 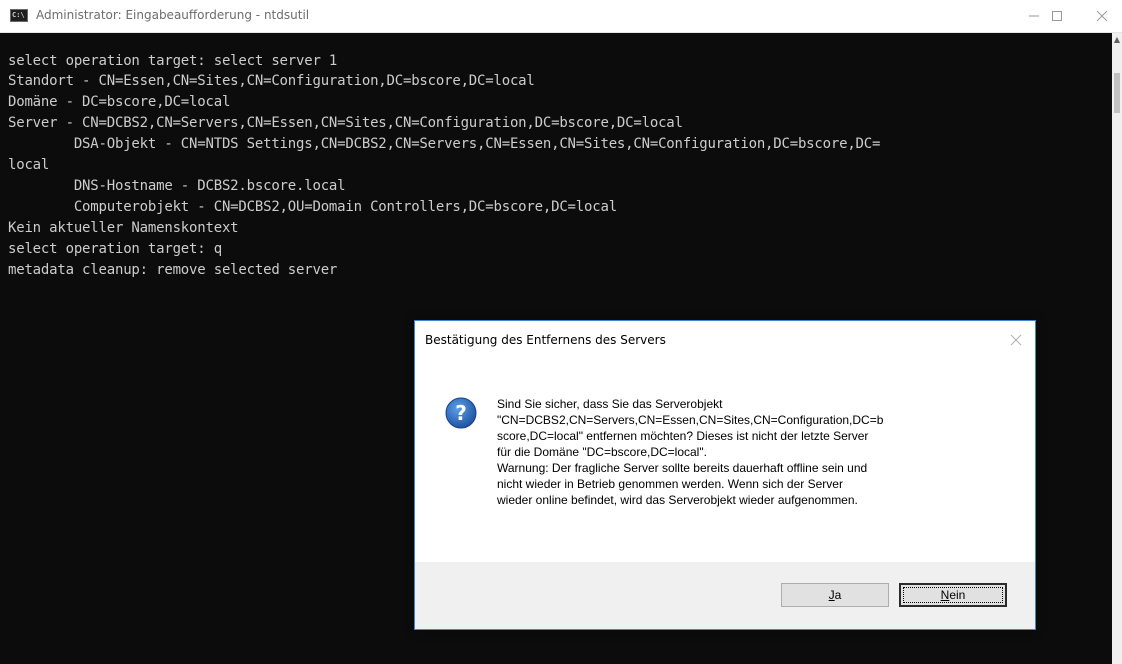 I want to click on no-button: Nein, so click(x=953, y=595).